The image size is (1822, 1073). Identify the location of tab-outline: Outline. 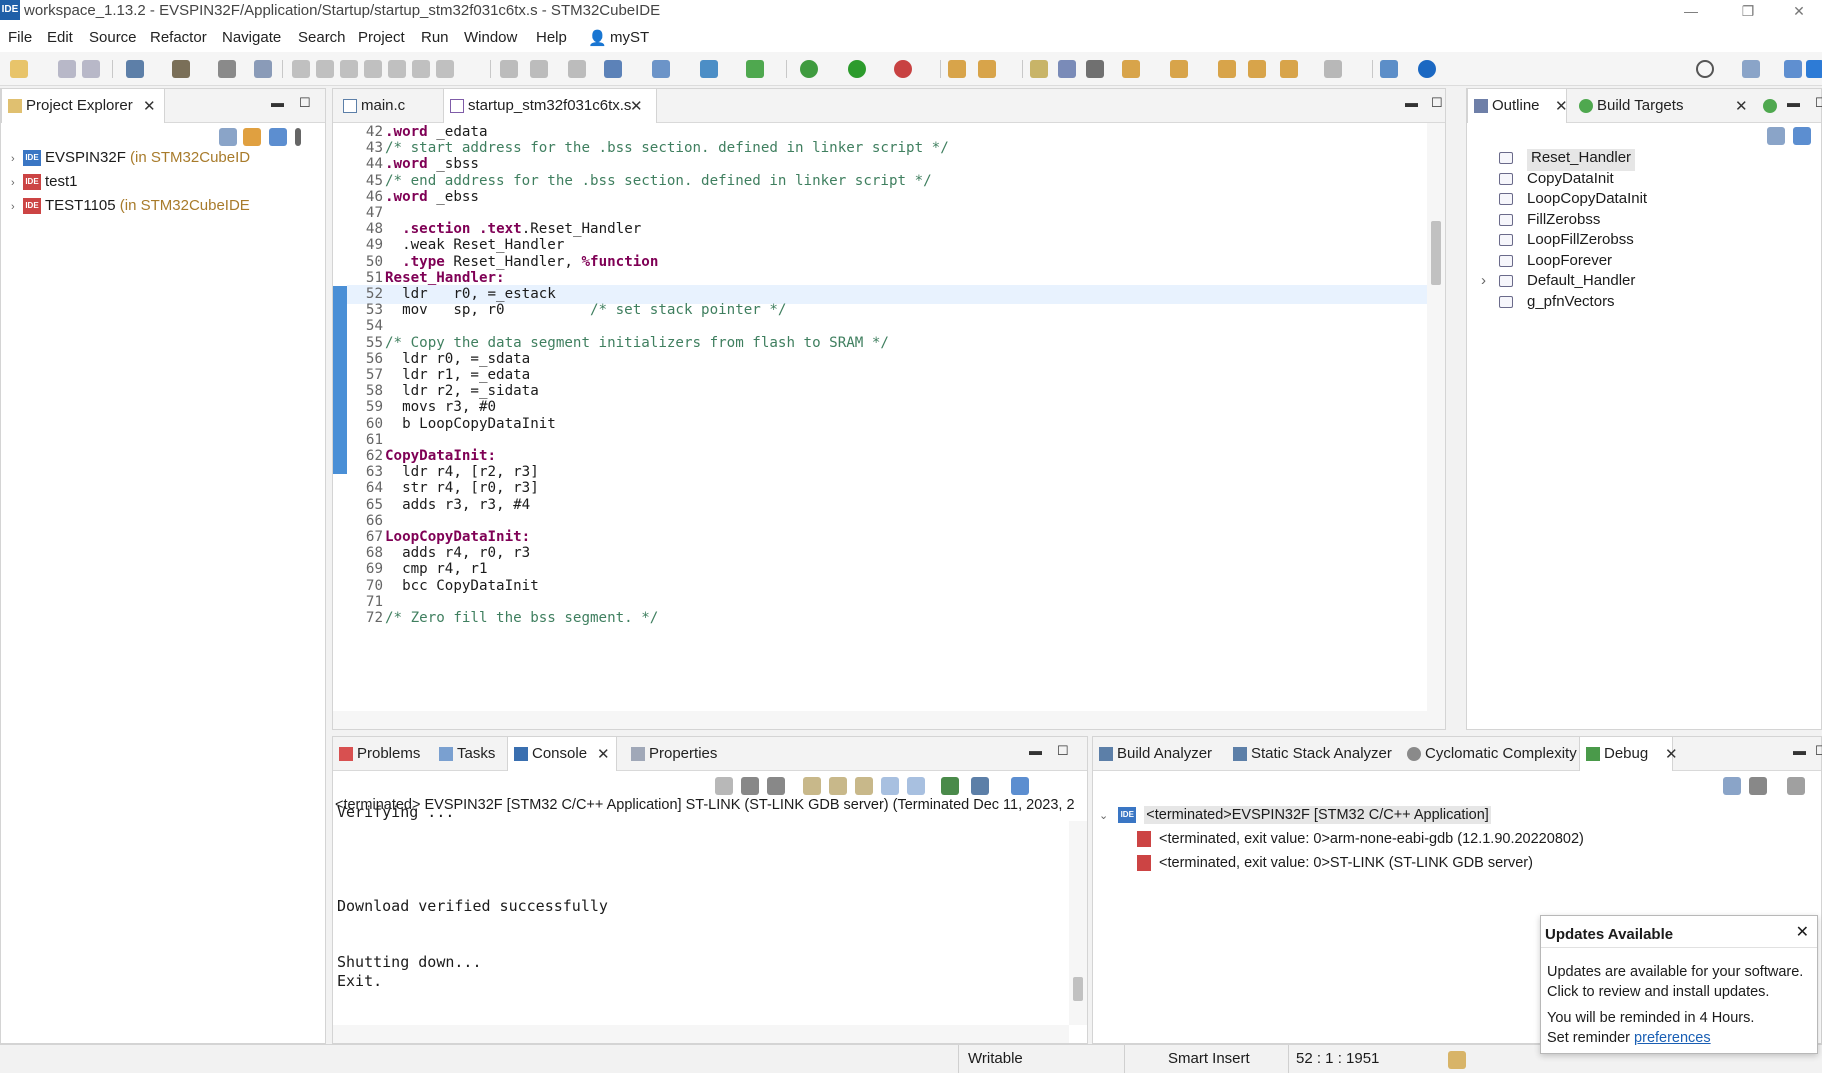
(1517, 106).